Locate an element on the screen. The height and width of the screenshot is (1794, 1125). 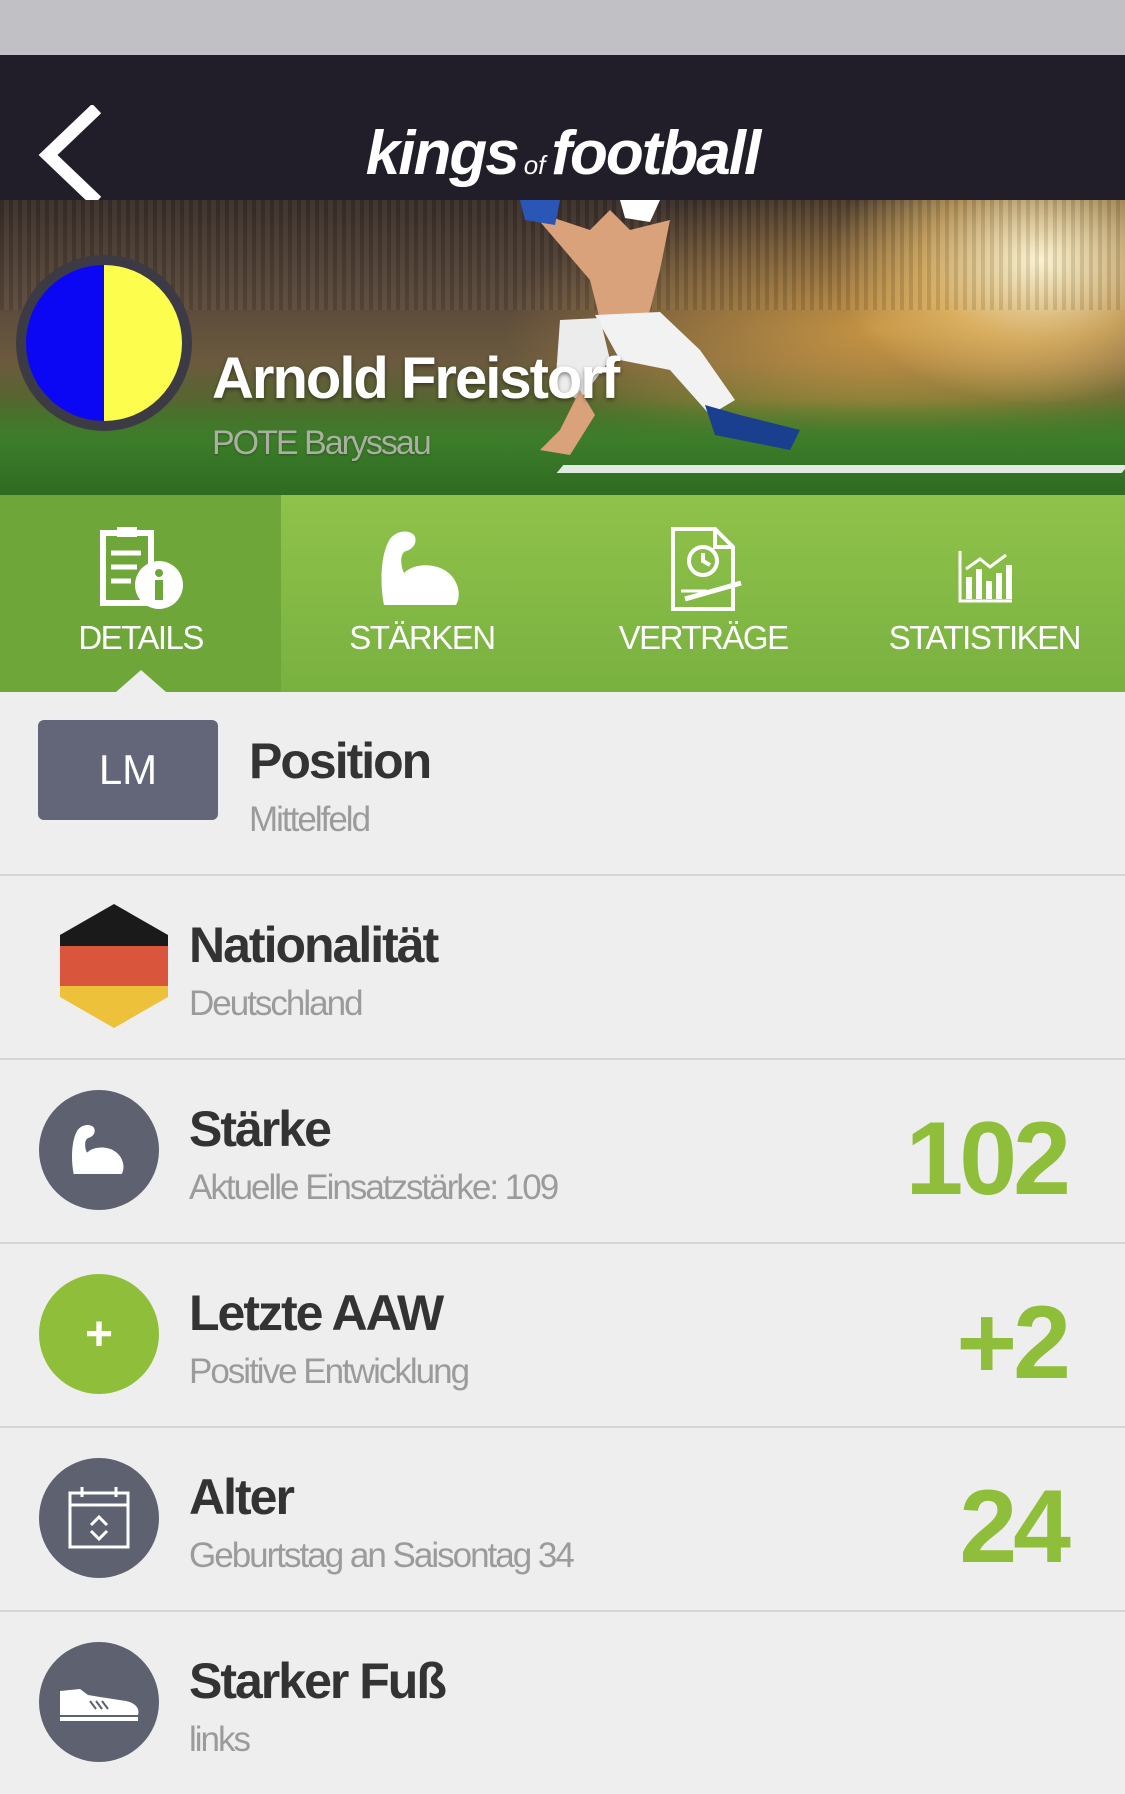
tab-label: STATISTIKEN is located at coordinates (985, 637).